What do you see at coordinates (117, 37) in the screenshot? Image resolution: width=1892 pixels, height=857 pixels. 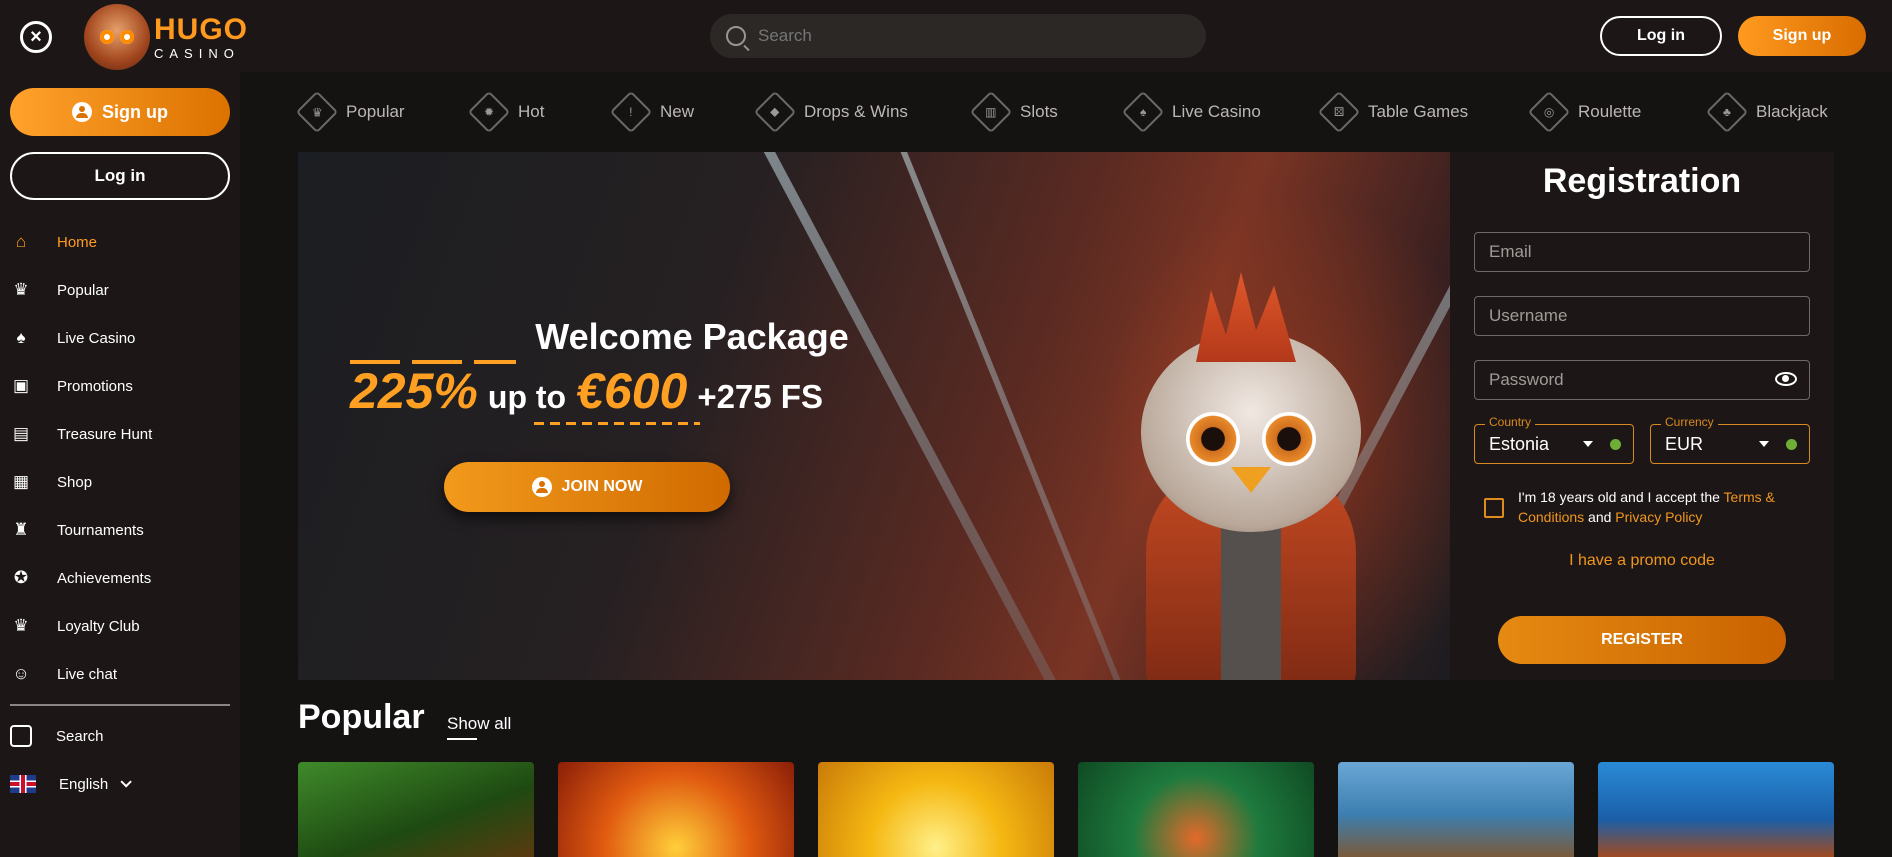 I see `logo-mascot` at bounding box center [117, 37].